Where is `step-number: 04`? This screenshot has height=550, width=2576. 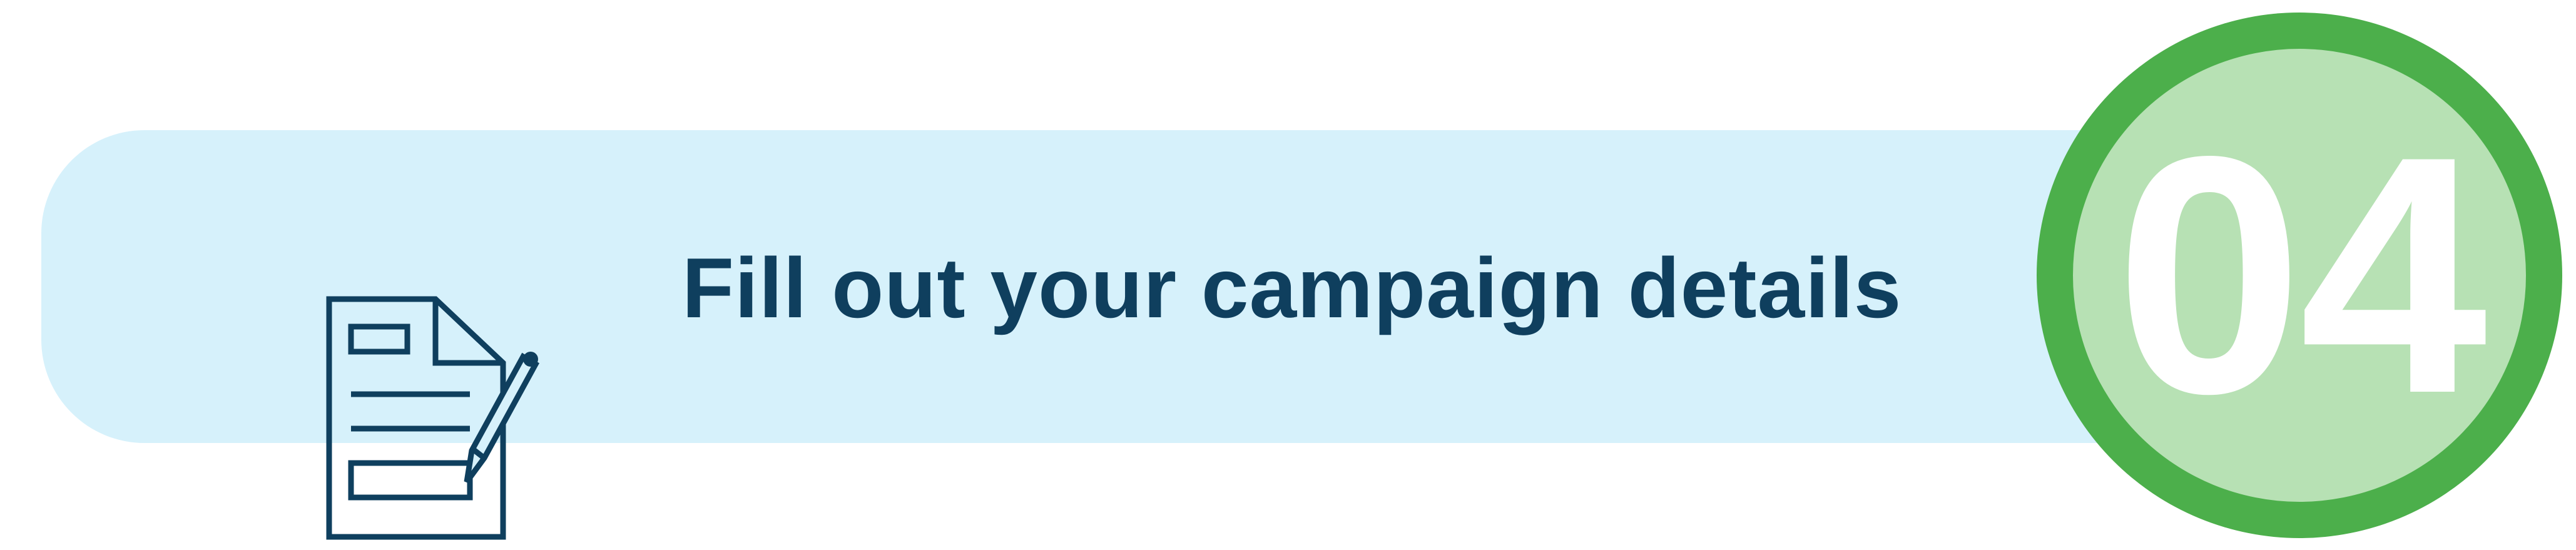
step-number: 04 is located at coordinates (2301, 275).